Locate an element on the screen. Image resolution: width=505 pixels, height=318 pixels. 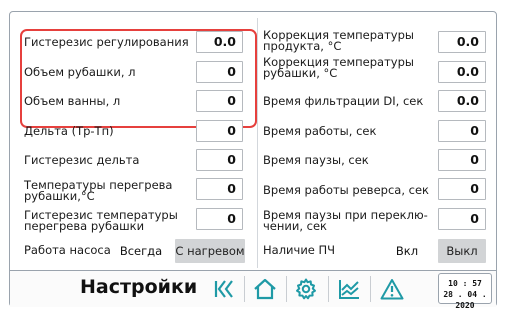
input-jacket-temp-correction: 0.0 is located at coordinates (462, 72).